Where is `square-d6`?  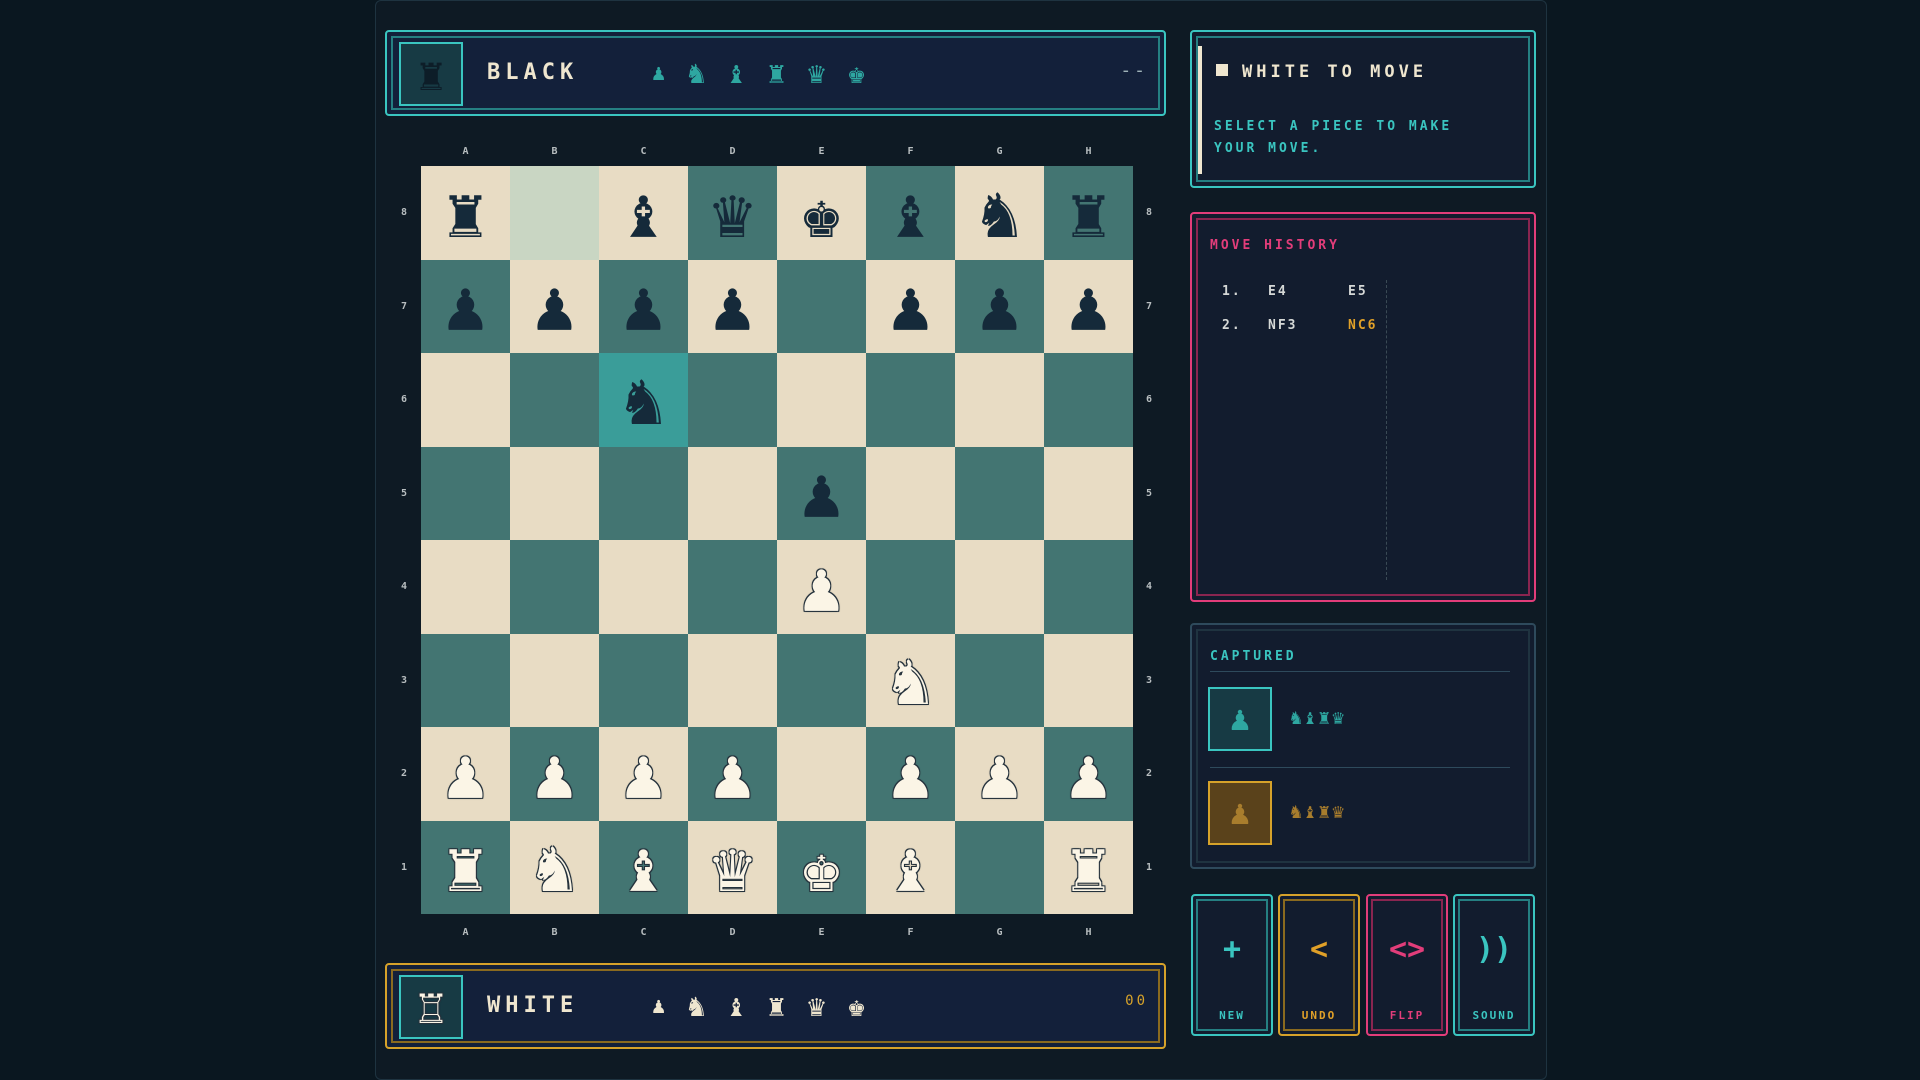
square-d6 is located at coordinates (732, 400).